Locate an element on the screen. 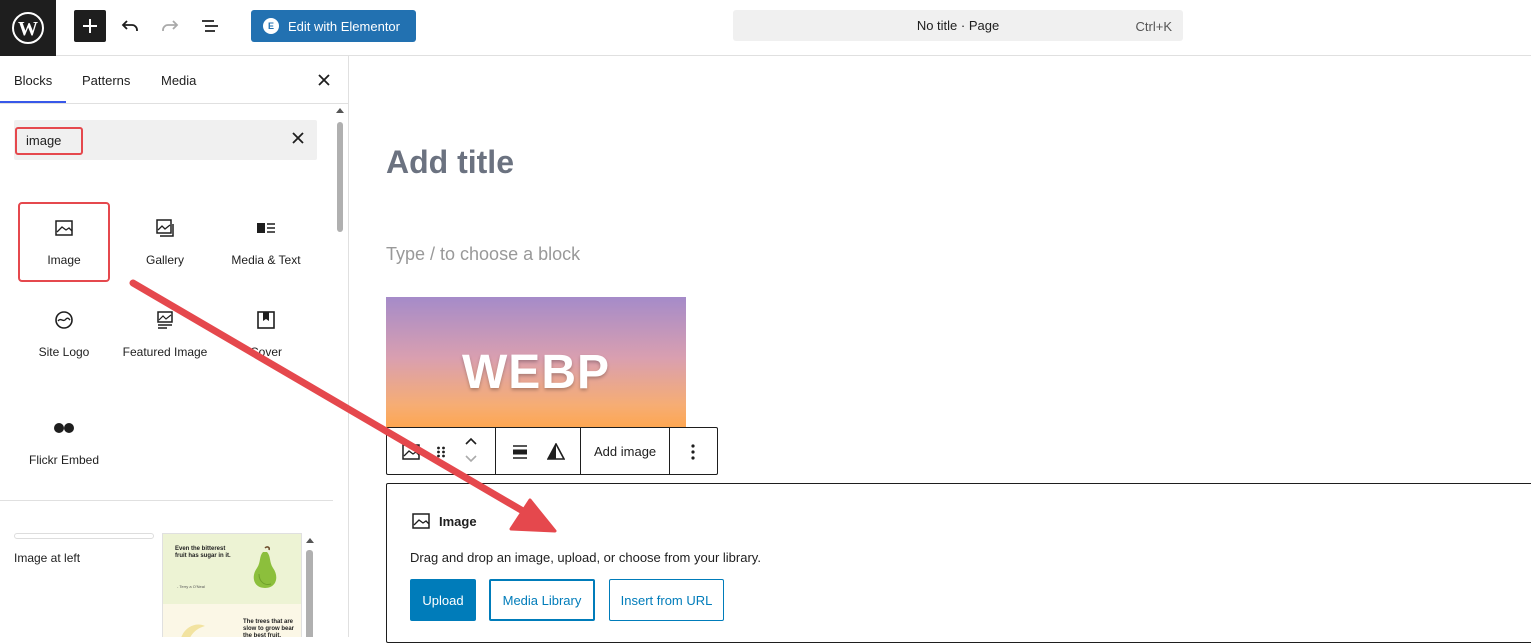 This screenshot has height=643, width=1531. inserter-tabs: Blocks Patterns Media is located at coordinates (174, 80).